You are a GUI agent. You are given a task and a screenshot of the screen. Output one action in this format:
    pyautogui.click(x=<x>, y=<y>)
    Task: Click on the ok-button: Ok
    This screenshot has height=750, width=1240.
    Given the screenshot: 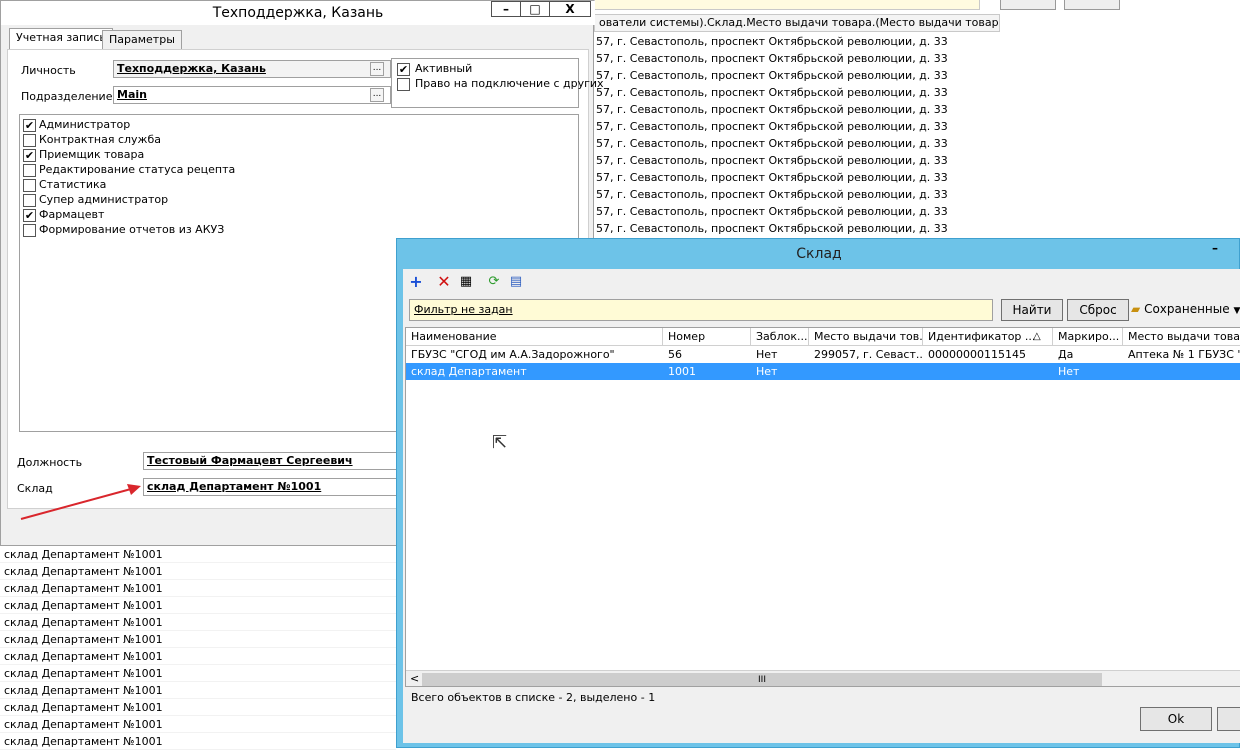 What is the action you would take?
    pyautogui.click(x=1176, y=719)
    